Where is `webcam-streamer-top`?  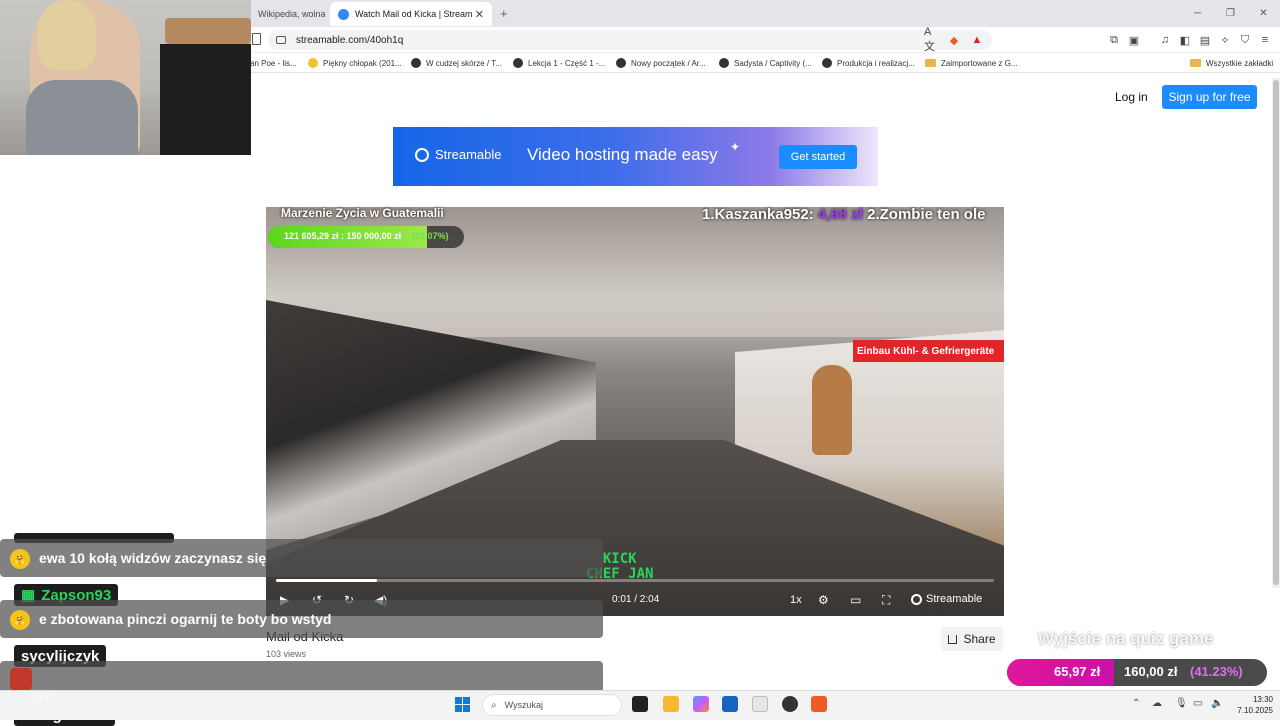 webcam-streamer-top is located at coordinates (82, 117).